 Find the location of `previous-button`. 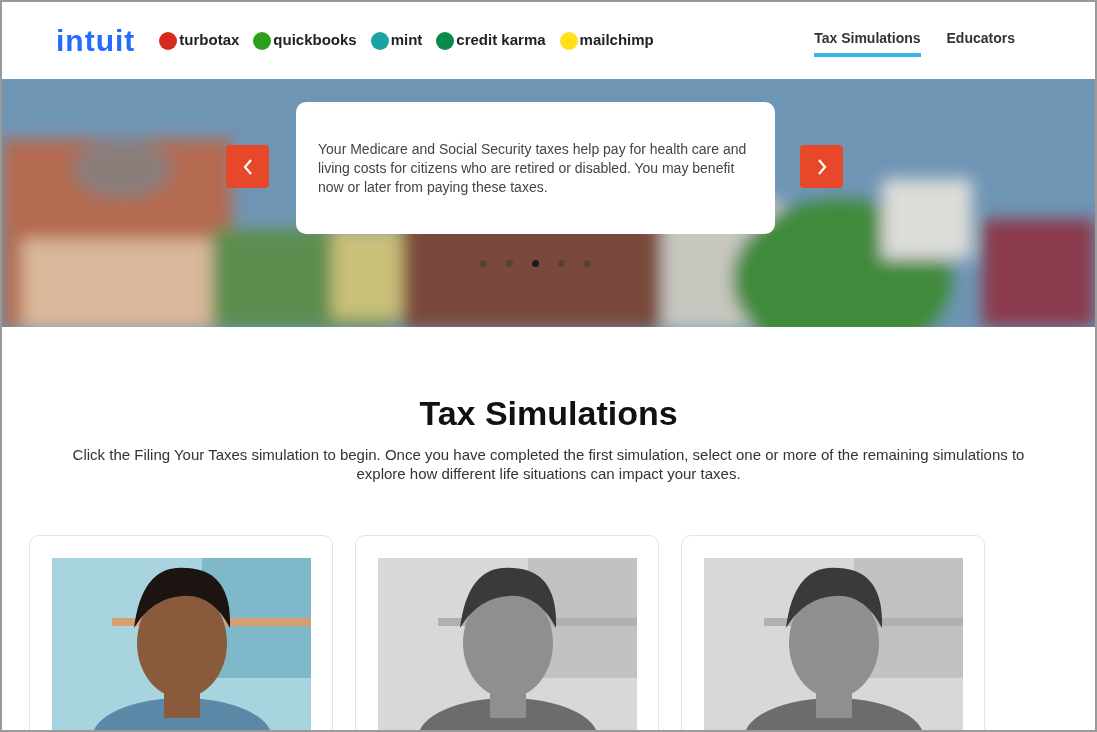

previous-button is located at coordinates (247, 166).